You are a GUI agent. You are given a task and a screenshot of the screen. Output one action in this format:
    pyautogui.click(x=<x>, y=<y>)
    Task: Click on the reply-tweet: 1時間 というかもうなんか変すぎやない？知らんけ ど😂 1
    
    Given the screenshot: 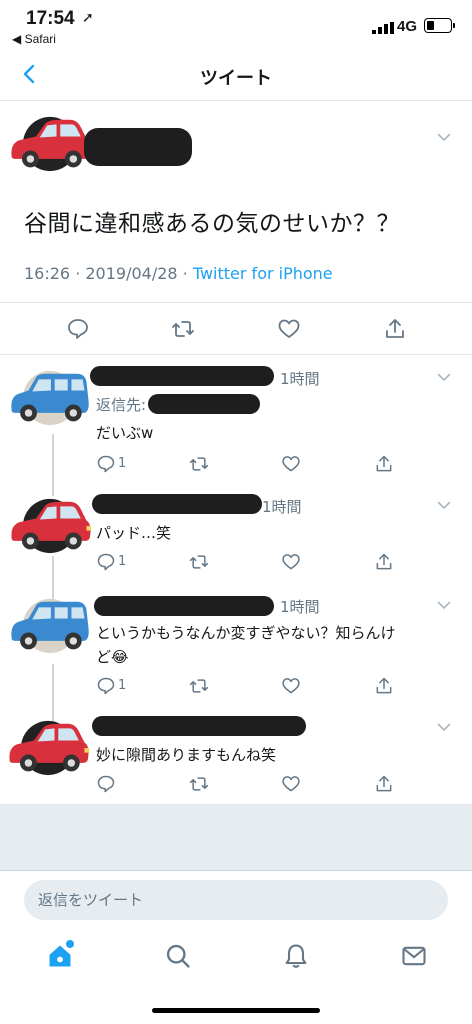 What is the action you would take?
    pyautogui.click(x=236, y=646)
    